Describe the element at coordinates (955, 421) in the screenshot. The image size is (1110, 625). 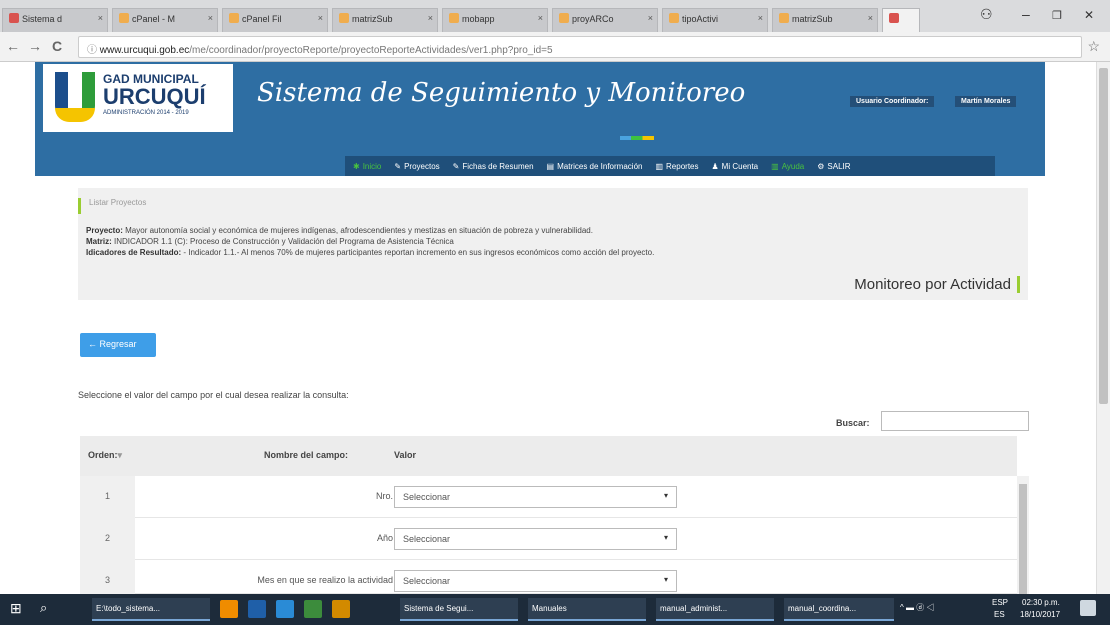
I see `search-input` at that location.